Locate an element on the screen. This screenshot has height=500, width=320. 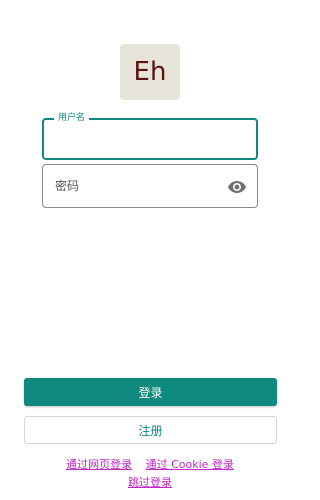
alternate-login-links: 通过网页登录 通过 Cookie 登录 is located at coordinates (150, 464).